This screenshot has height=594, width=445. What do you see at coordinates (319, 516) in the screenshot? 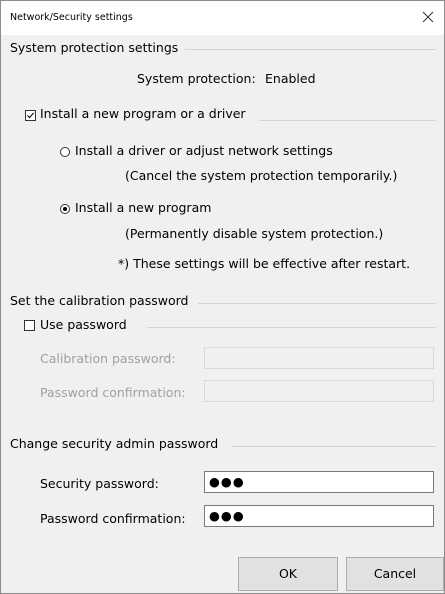
I see `security-confirm-field: ●●●` at bounding box center [319, 516].